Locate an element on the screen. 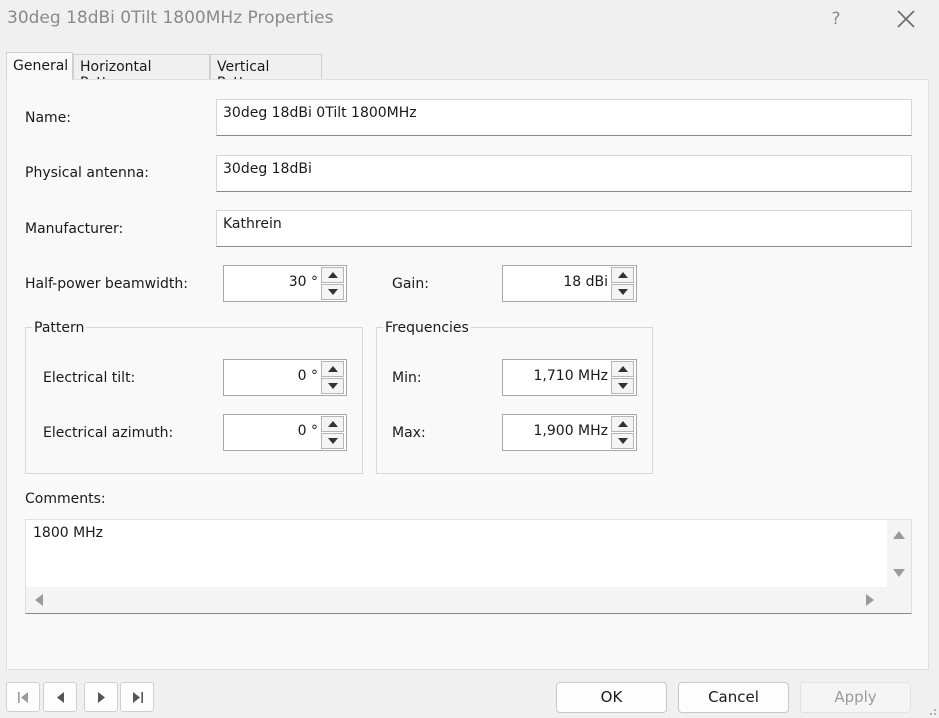 The image size is (939, 718). frequencies-group-title: Frequencies is located at coordinates (427, 328).